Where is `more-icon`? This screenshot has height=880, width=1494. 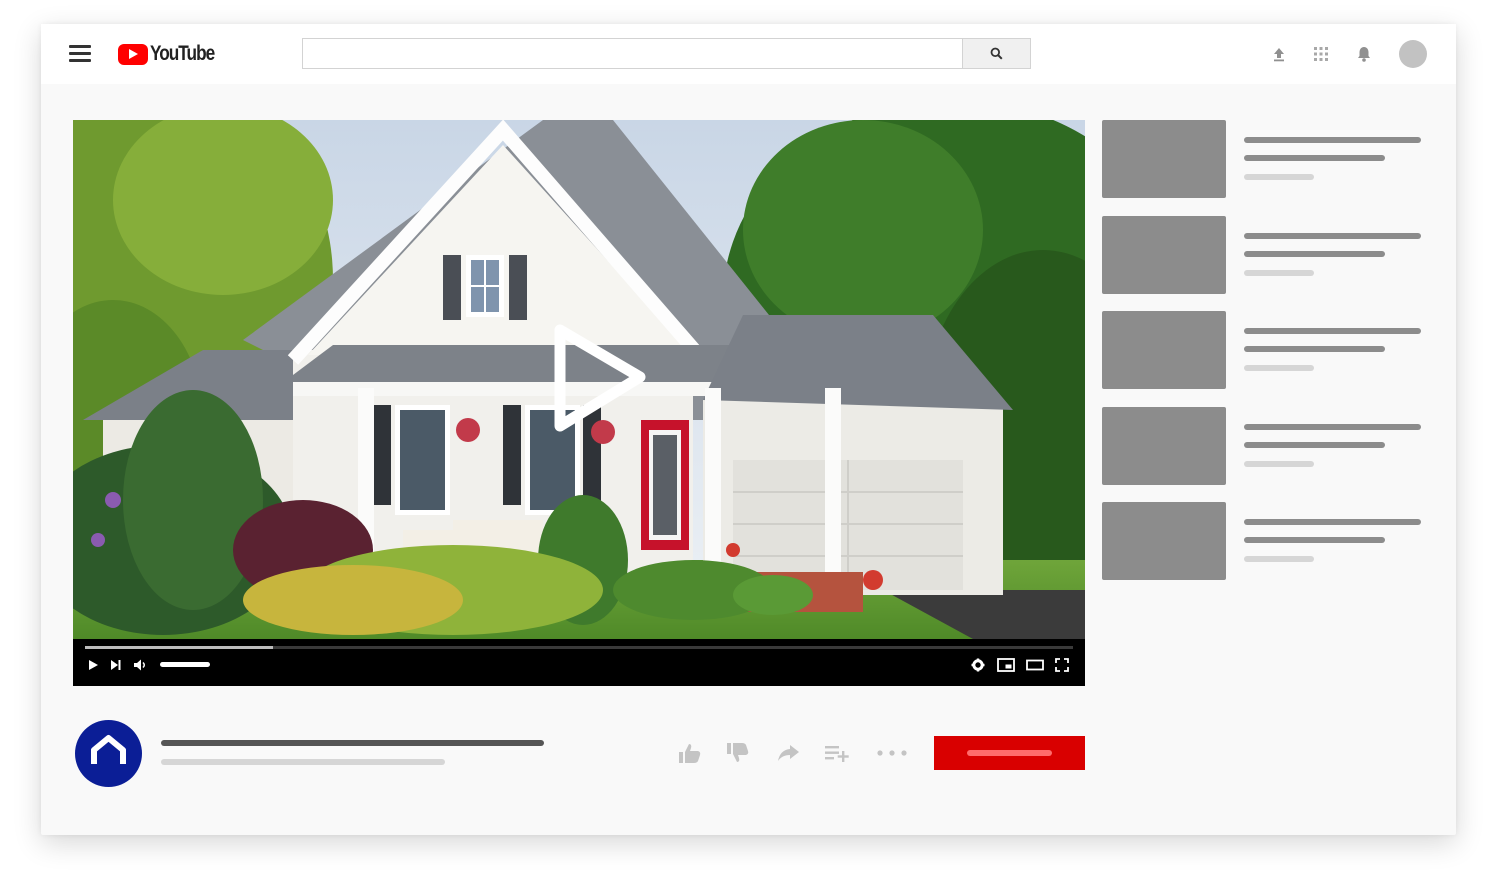
more-icon is located at coordinates (892, 753).